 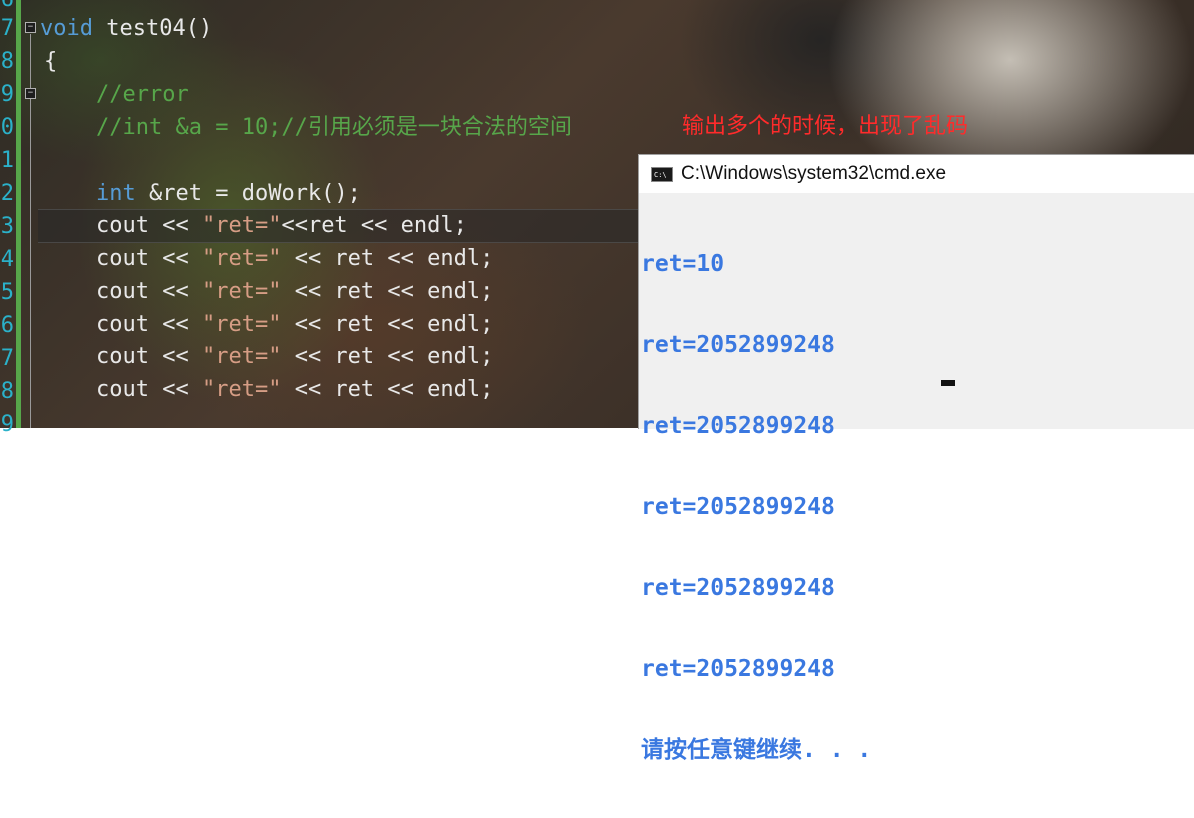 I want to click on code-line: int &ret = doWork();, so click(x=228, y=193).